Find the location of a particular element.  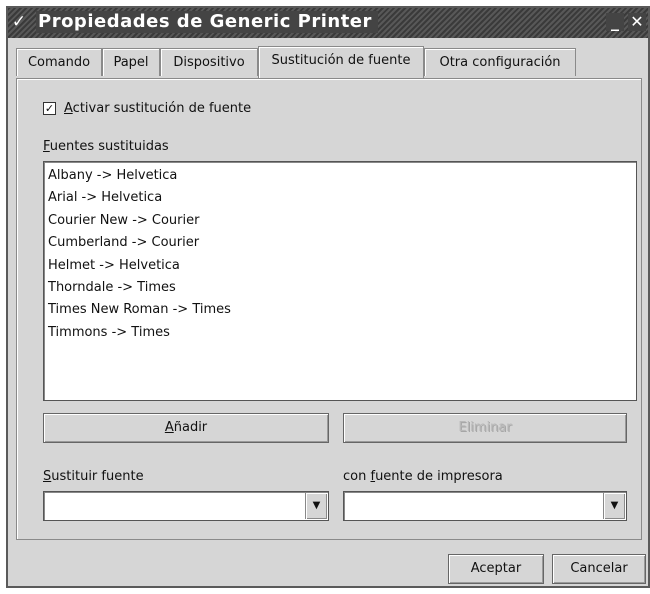

ok-button: Aceptar is located at coordinates (496, 569).